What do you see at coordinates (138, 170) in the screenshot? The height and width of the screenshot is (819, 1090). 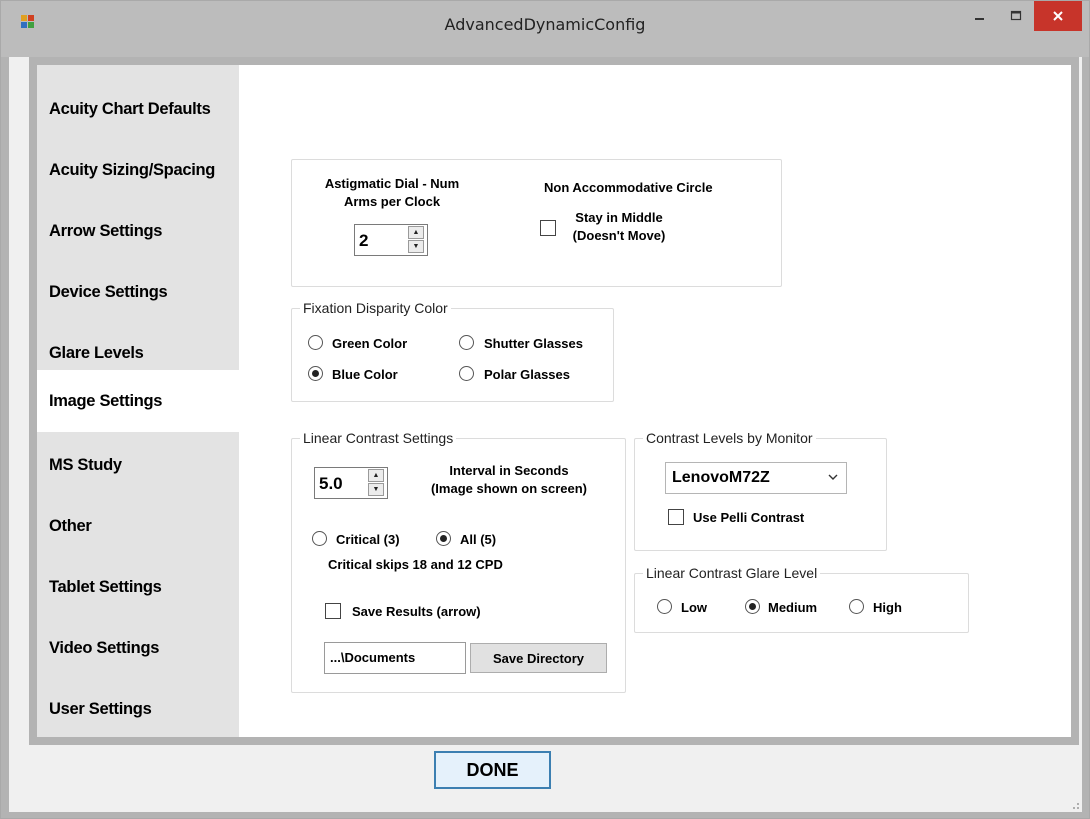 I see `tab-acuity-sizing-spacing: Acuity Sizing/Spacing` at bounding box center [138, 170].